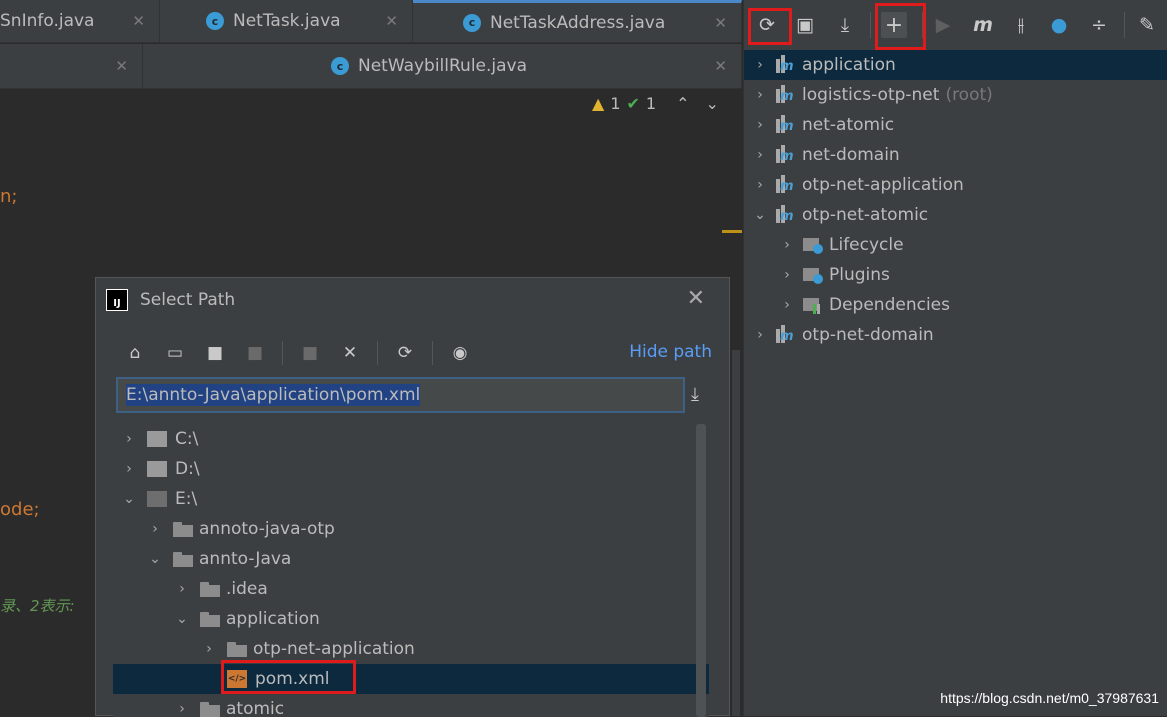 The height and width of the screenshot is (717, 1167). What do you see at coordinates (955, 155) in the screenshot?
I see `maven-project-net-domain: › m net-domain` at bounding box center [955, 155].